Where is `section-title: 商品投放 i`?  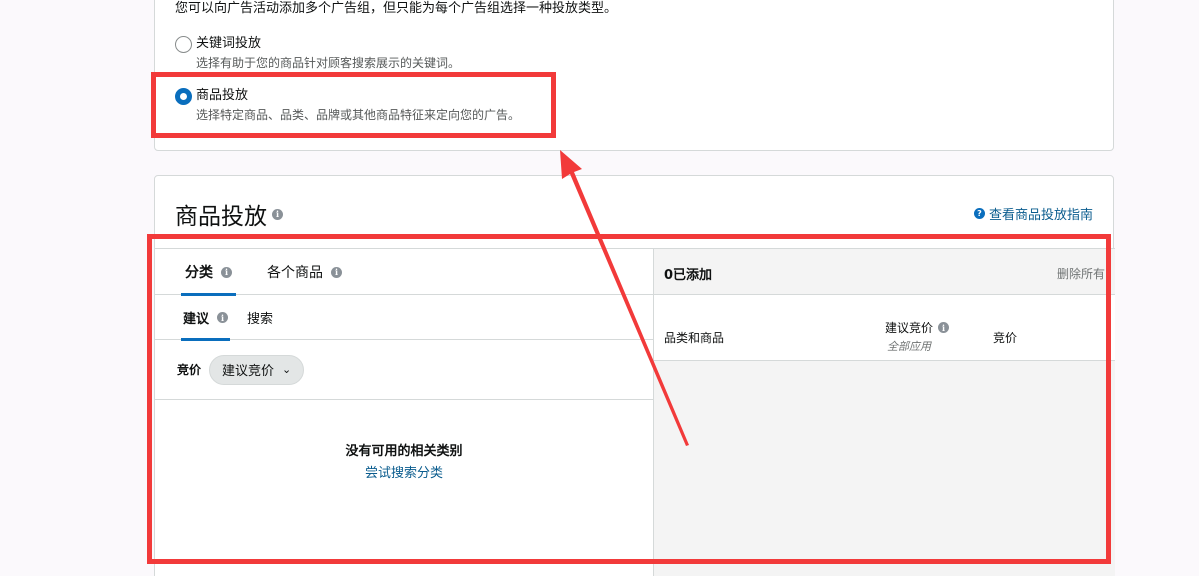
section-title: 商品投放 i is located at coordinates (229, 214).